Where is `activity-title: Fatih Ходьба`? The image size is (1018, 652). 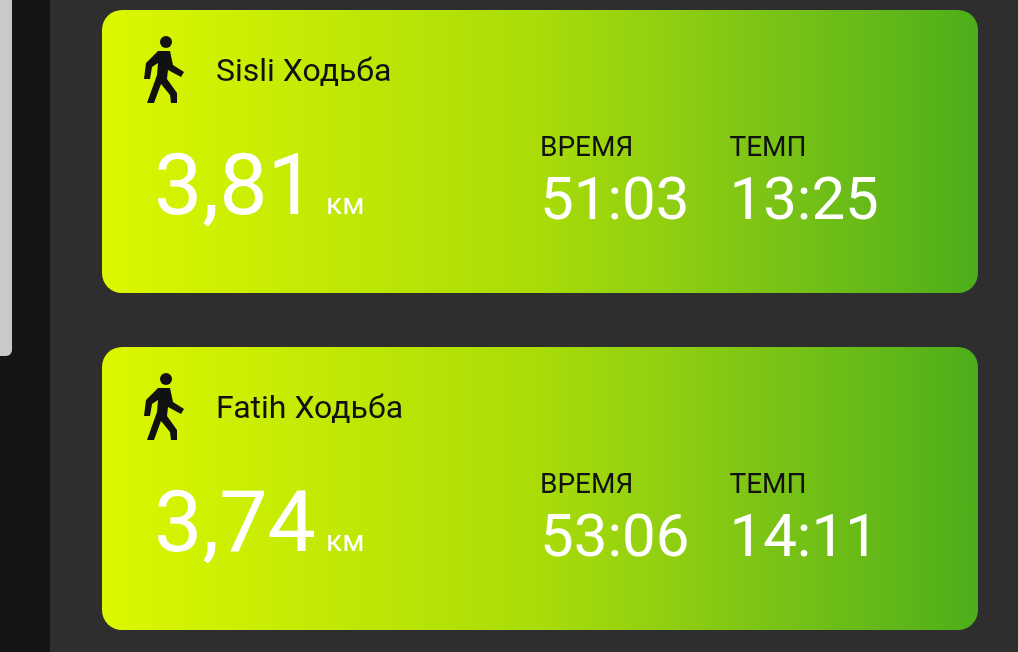
activity-title: Fatih Ходьба is located at coordinates (310, 407).